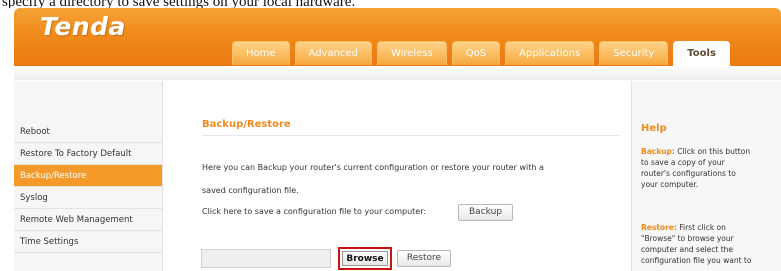 This screenshot has width=781, height=271. What do you see at coordinates (250, 190) in the screenshot?
I see `intro-text-line-2: saved configuration file.` at bounding box center [250, 190].